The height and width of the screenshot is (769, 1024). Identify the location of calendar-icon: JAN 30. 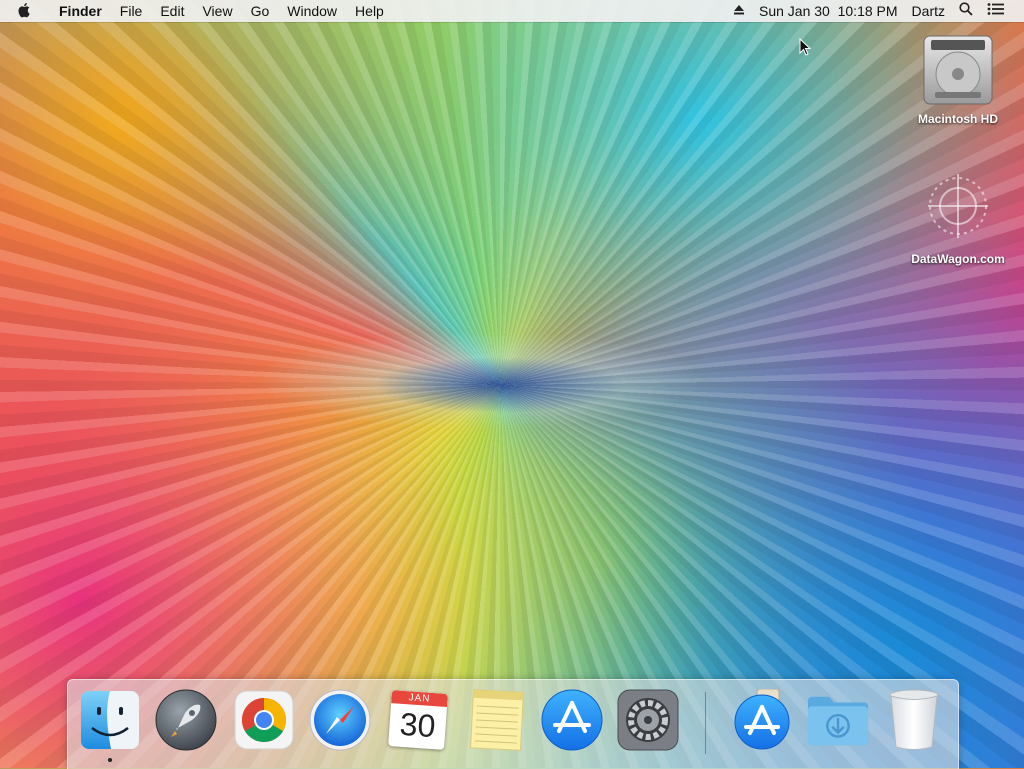
(418, 720).